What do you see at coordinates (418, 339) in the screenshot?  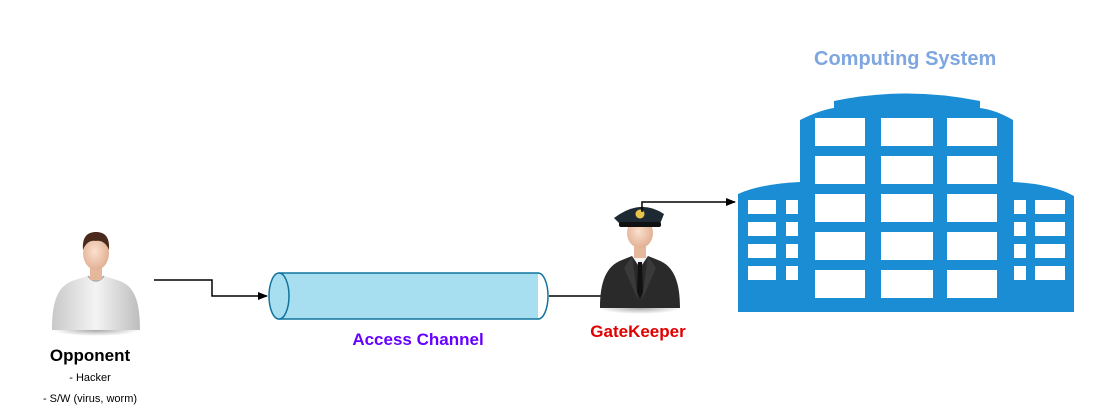 I see `access-channel-label: Access Channel` at bounding box center [418, 339].